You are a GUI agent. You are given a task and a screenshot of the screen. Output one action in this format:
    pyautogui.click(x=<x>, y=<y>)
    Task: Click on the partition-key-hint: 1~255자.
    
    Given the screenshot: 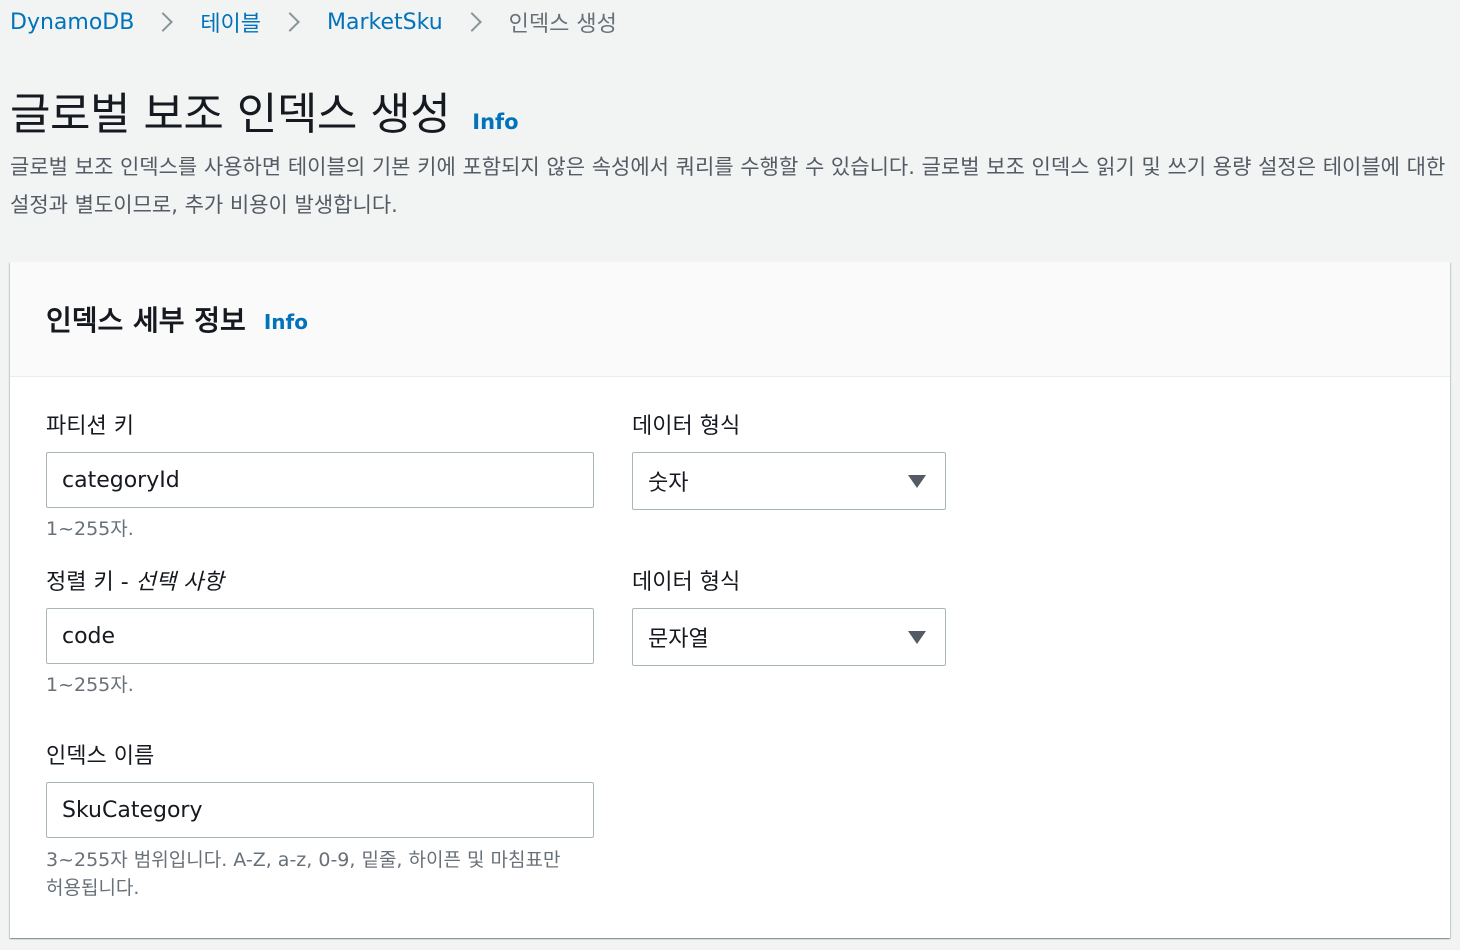 What is the action you would take?
    pyautogui.click(x=90, y=529)
    